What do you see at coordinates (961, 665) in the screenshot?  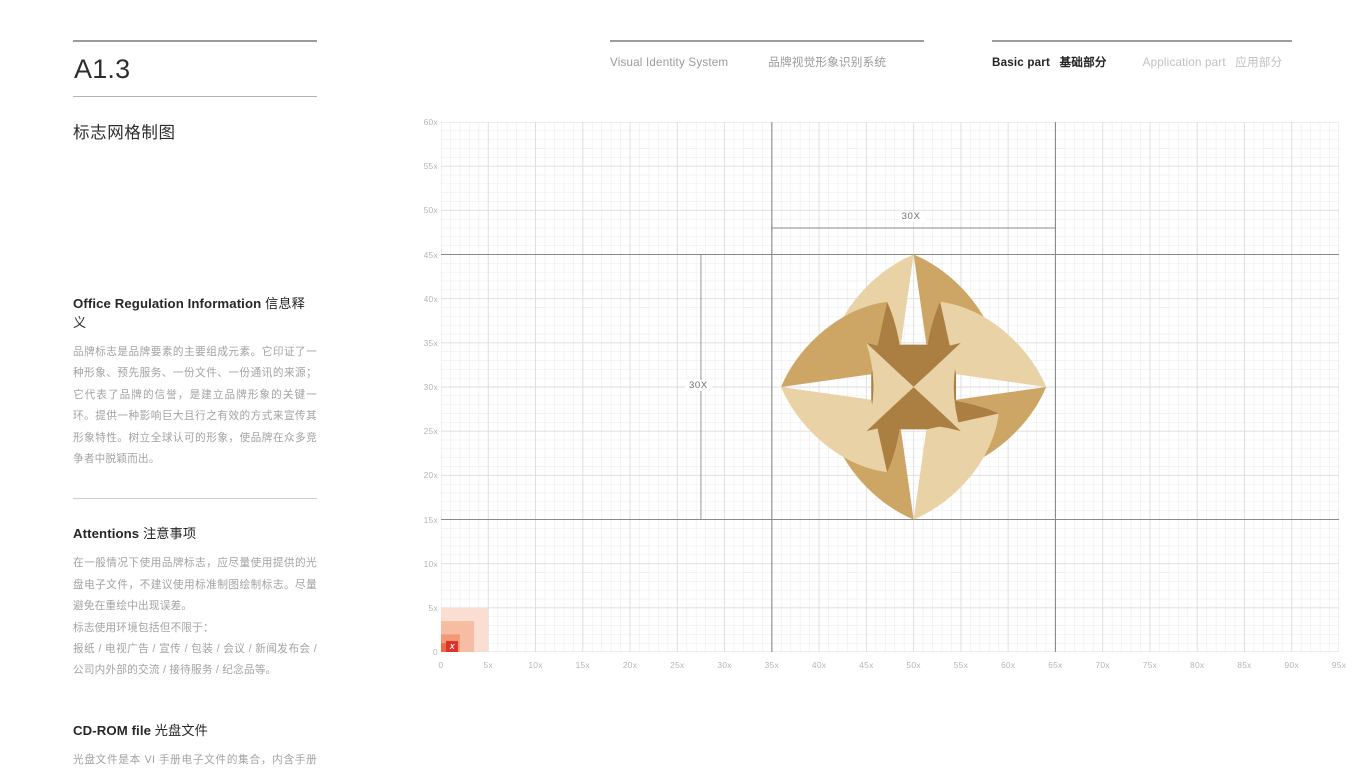 I see `x-tick-label: 55x` at bounding box center [961, 665].